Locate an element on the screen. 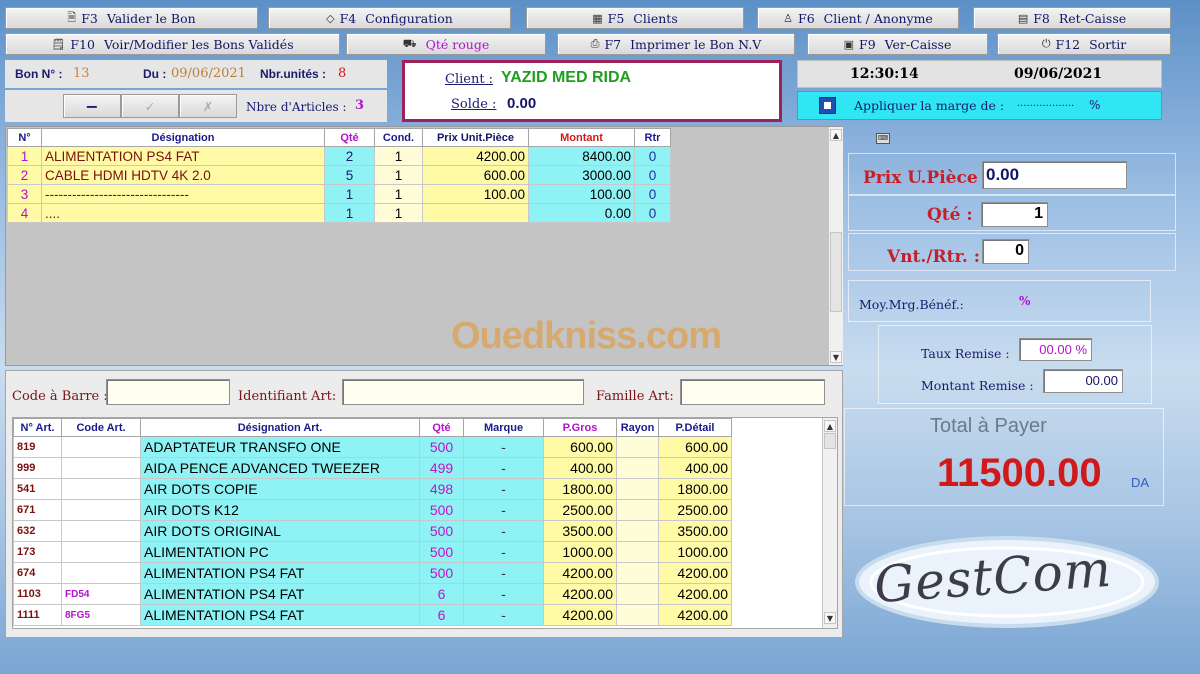 The height and width of the screenshot is (674, 1200). cart-cell: ALIMENTATION PS4 FAT is located at coordinates (183, 156).